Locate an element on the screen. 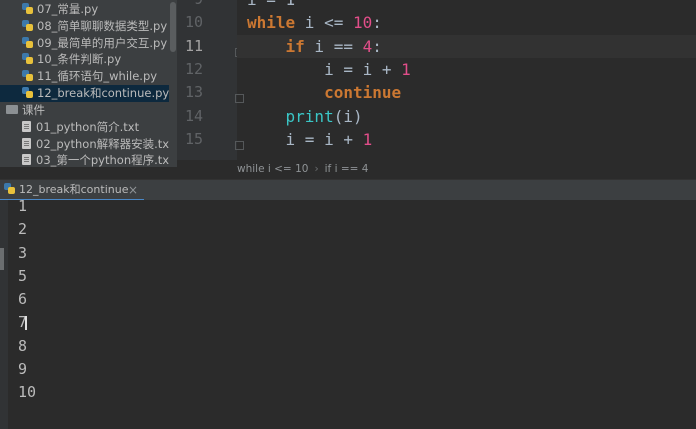 The image size is (696, 429). run-tool-window-tabs: 12_break和continue × is located at coordinates (348, 190).